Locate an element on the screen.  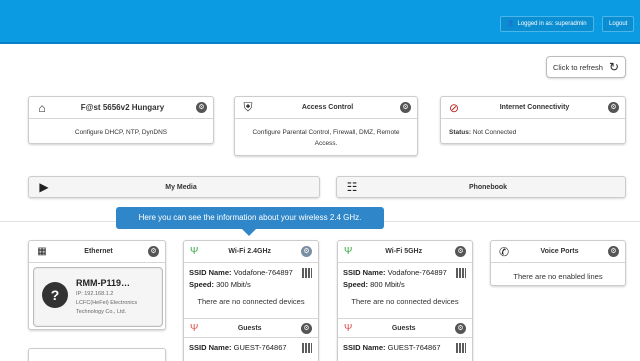
wifi-24ghz-guest-ssid-row: SSID Name: GUEST-764867 is located at coordinates (251, 348).